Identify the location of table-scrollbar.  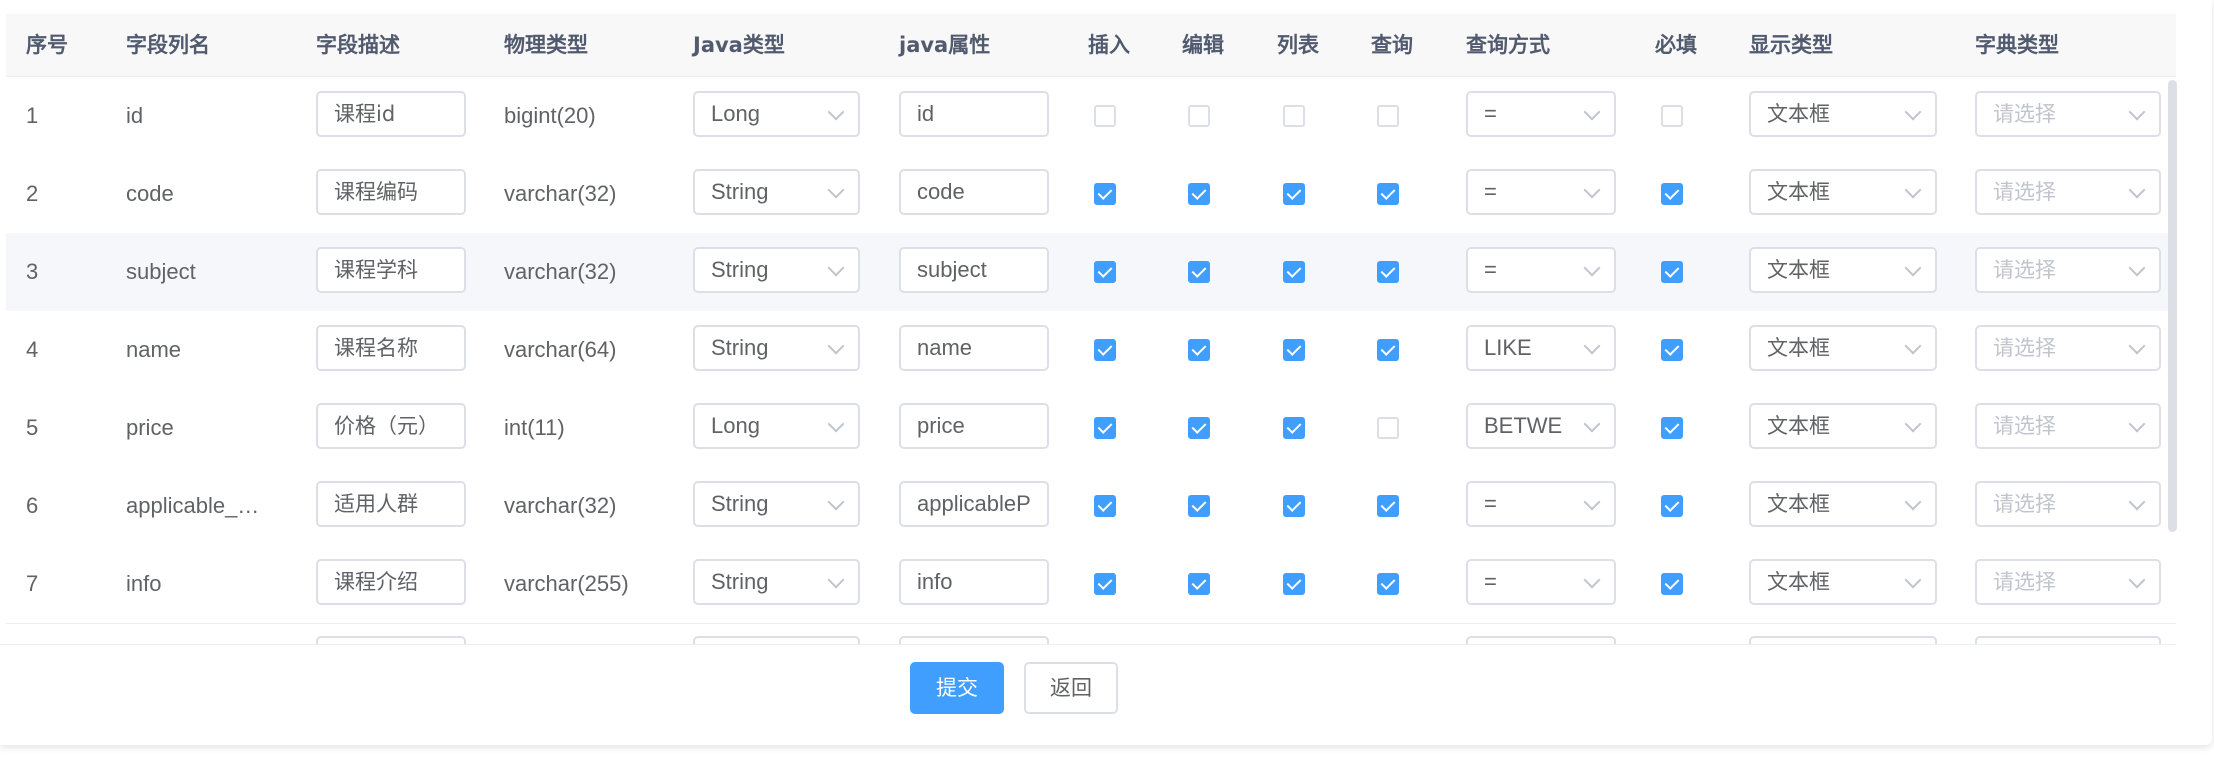
(2172, 306).